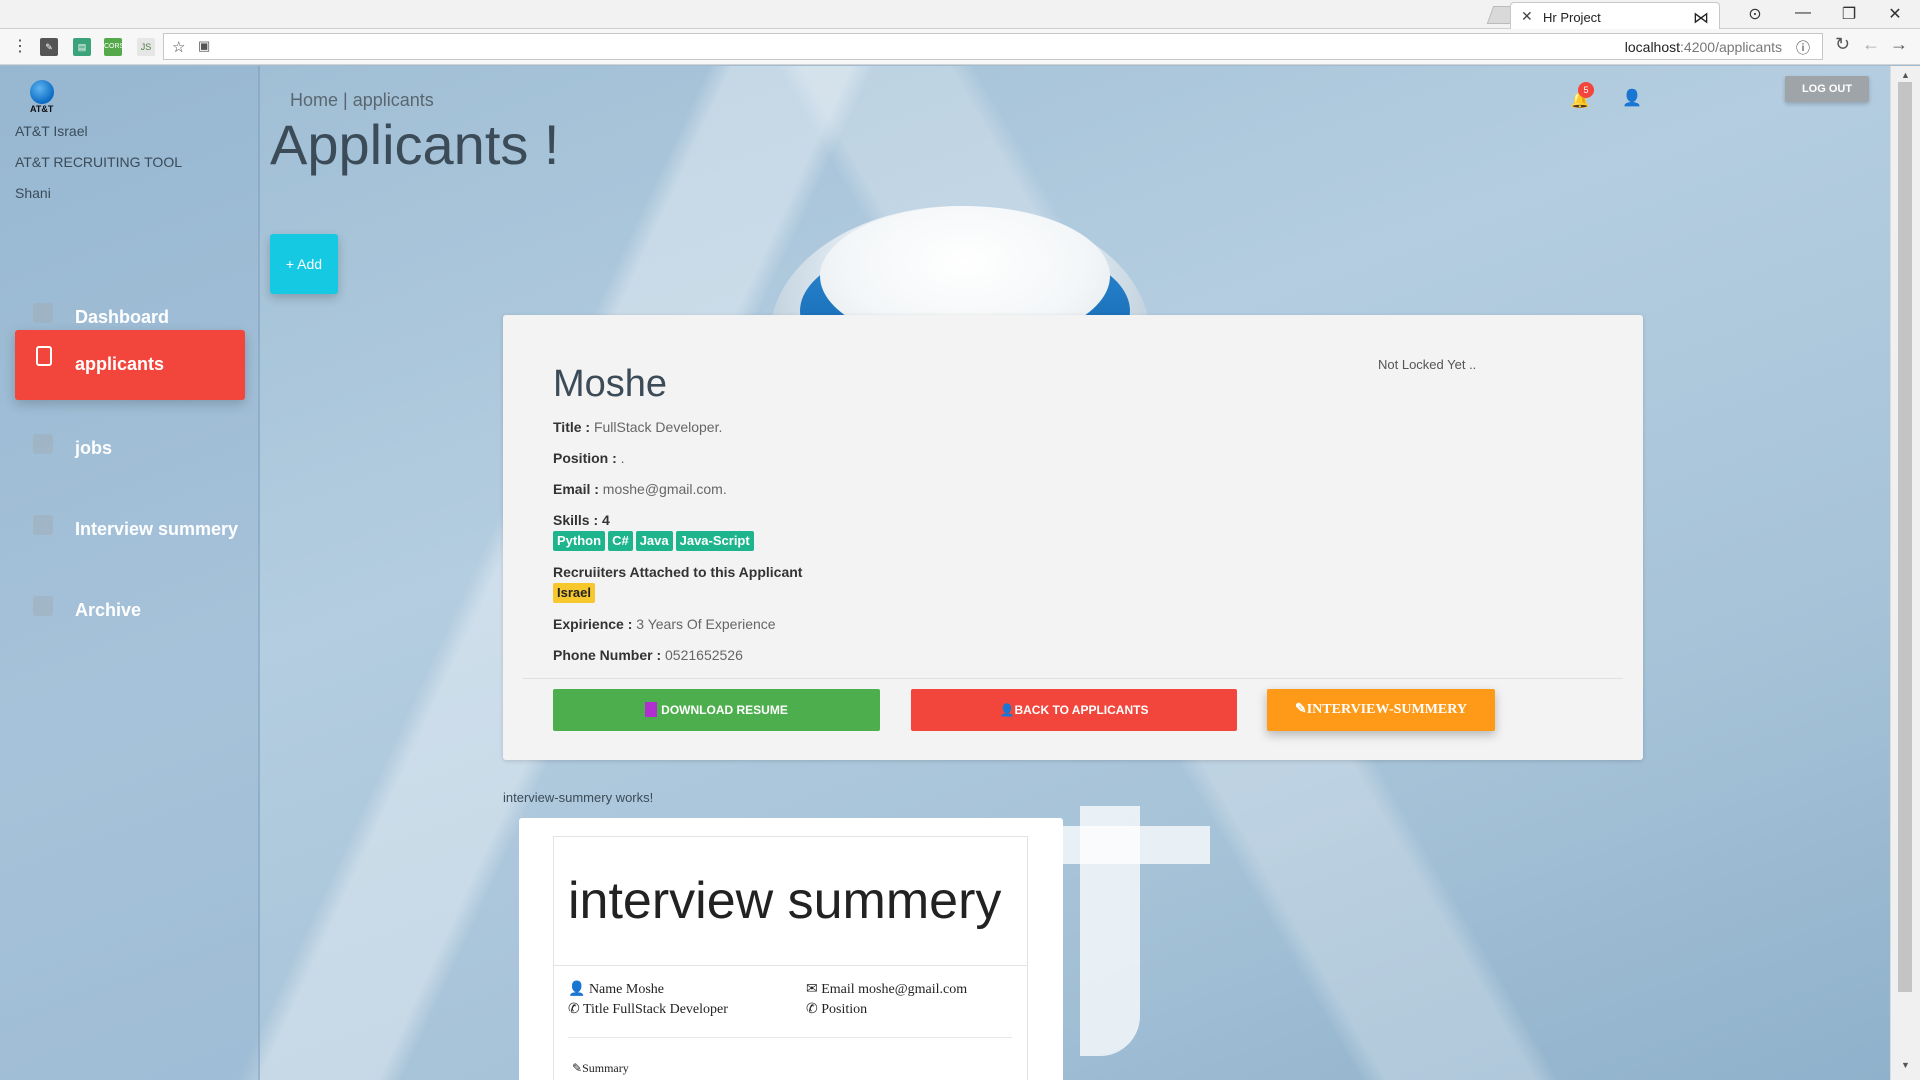 Image resolution: width=1920 pixels, height=1080 pixels. Describe the element at coordinates (655, 1009) in the screenshot. I see `summary-title-text: Title FullStack Developer` at that location.